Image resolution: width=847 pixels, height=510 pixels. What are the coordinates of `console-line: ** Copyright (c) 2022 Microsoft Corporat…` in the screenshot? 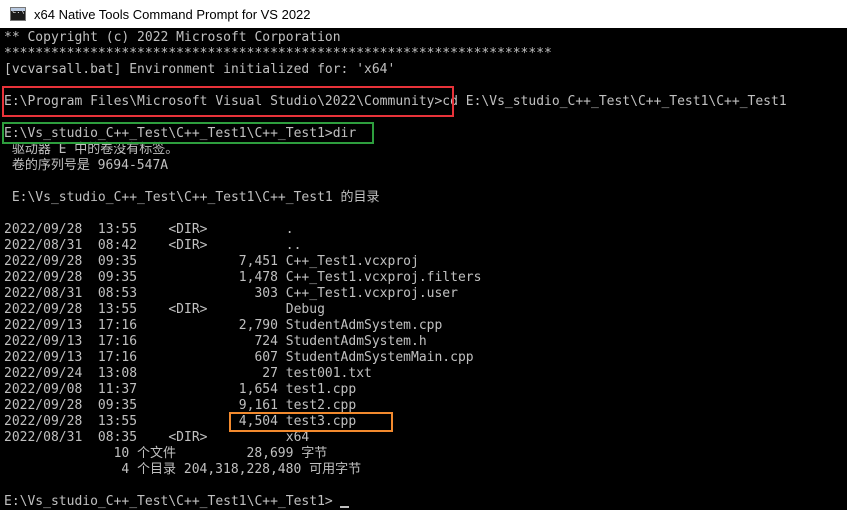 It's located at (172, 37).